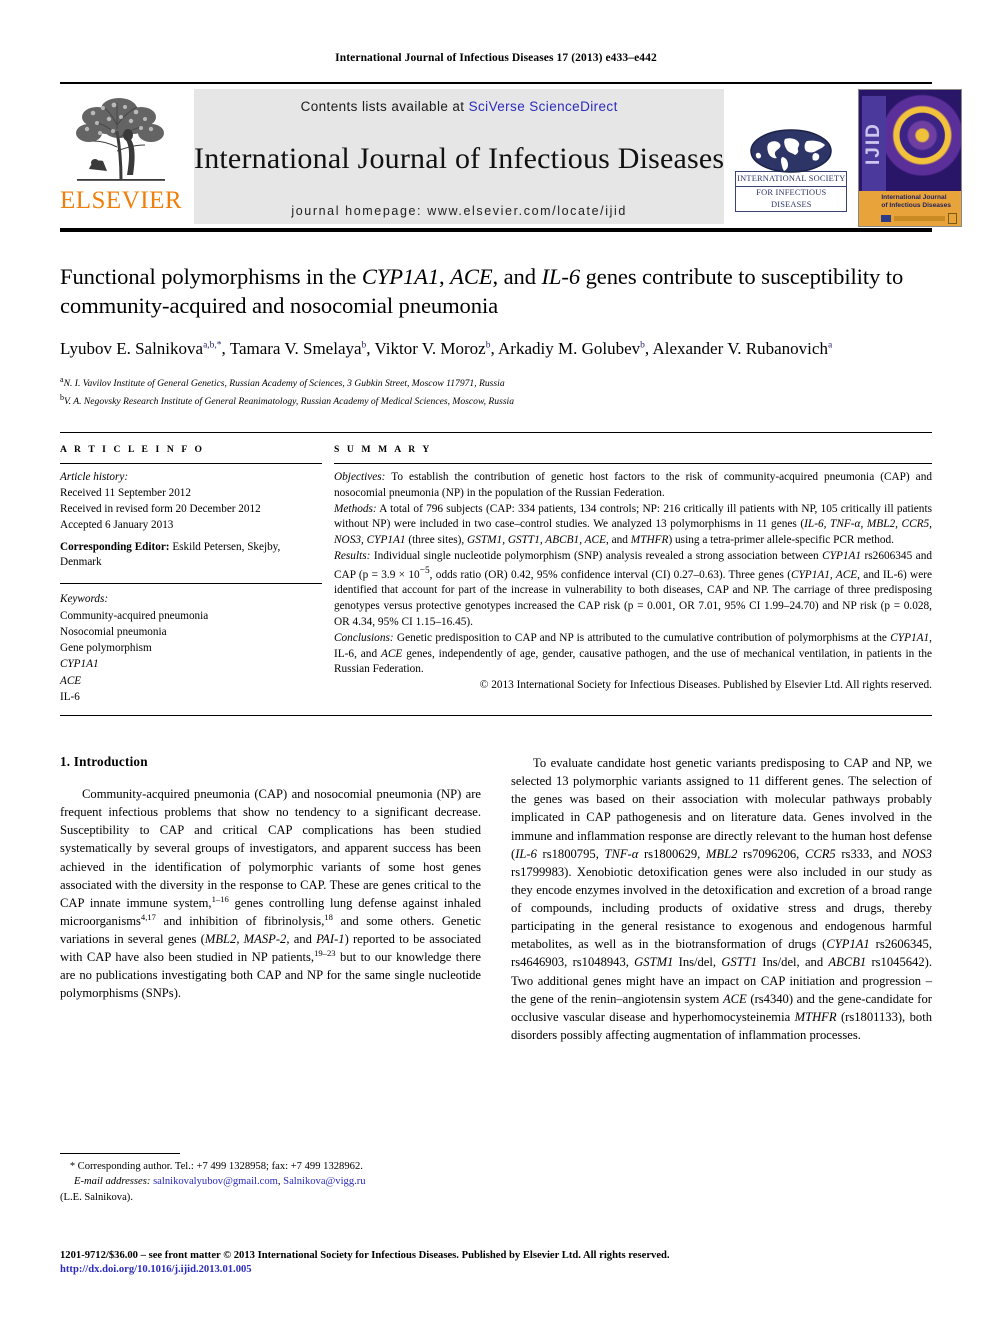  I want to click on p2-seg-d: rs7096206,, so click(771, 853).